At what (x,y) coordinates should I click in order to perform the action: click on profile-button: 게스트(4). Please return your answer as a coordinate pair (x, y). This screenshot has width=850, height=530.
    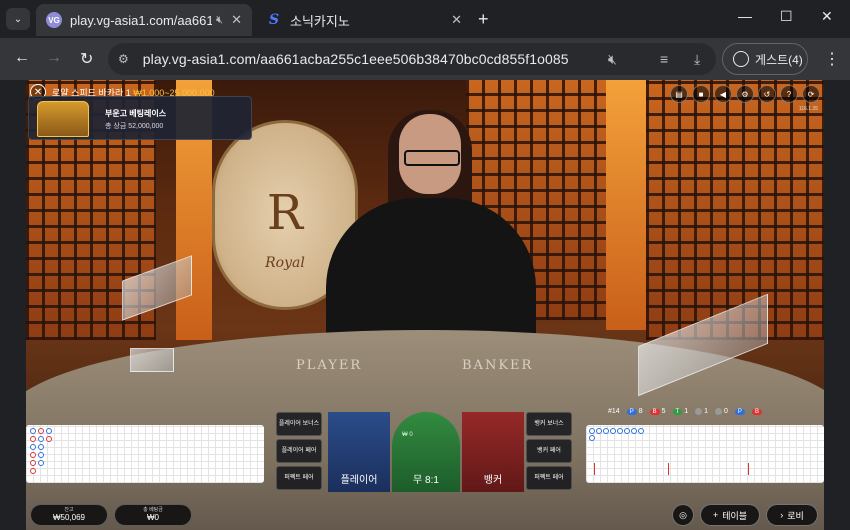
    Looking at the image, I should click on (765, 59).